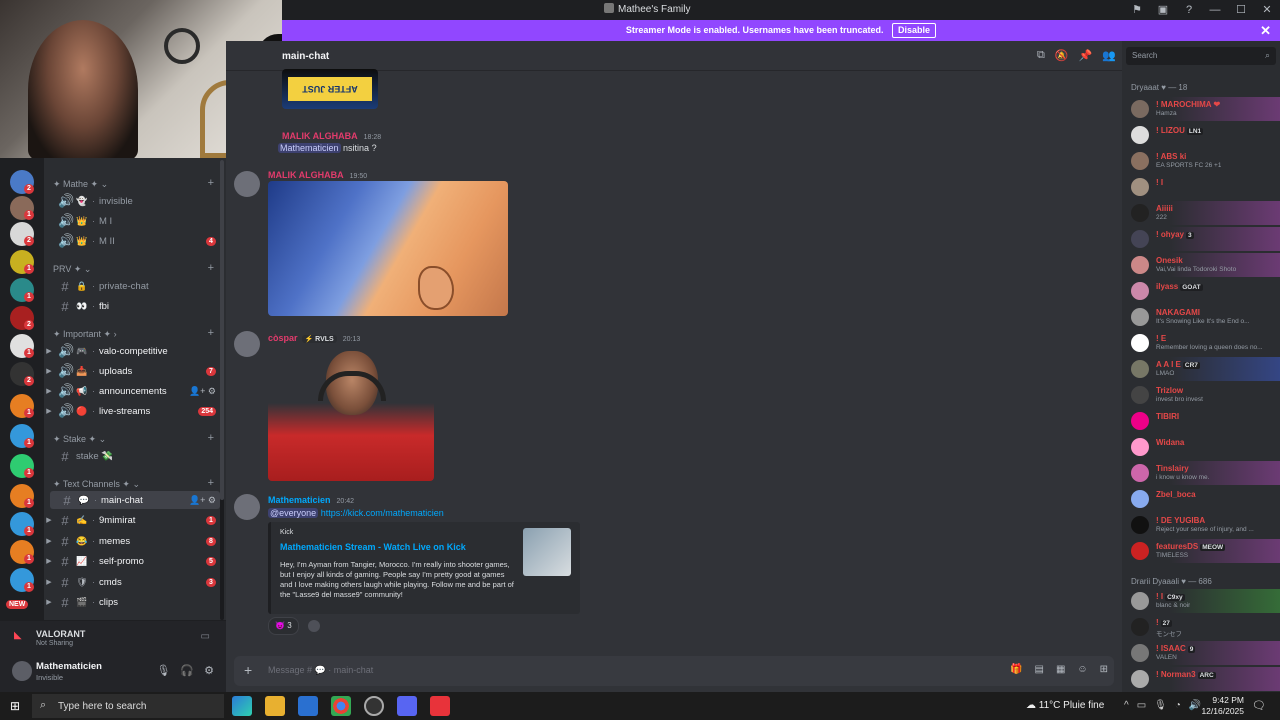 Image resolution: width=1280 pixels, height=720 pixels. Describe the element at coordinates (1160, 705) in the screenshot. I see `microphone-tray-icon: 🎙` at that location.